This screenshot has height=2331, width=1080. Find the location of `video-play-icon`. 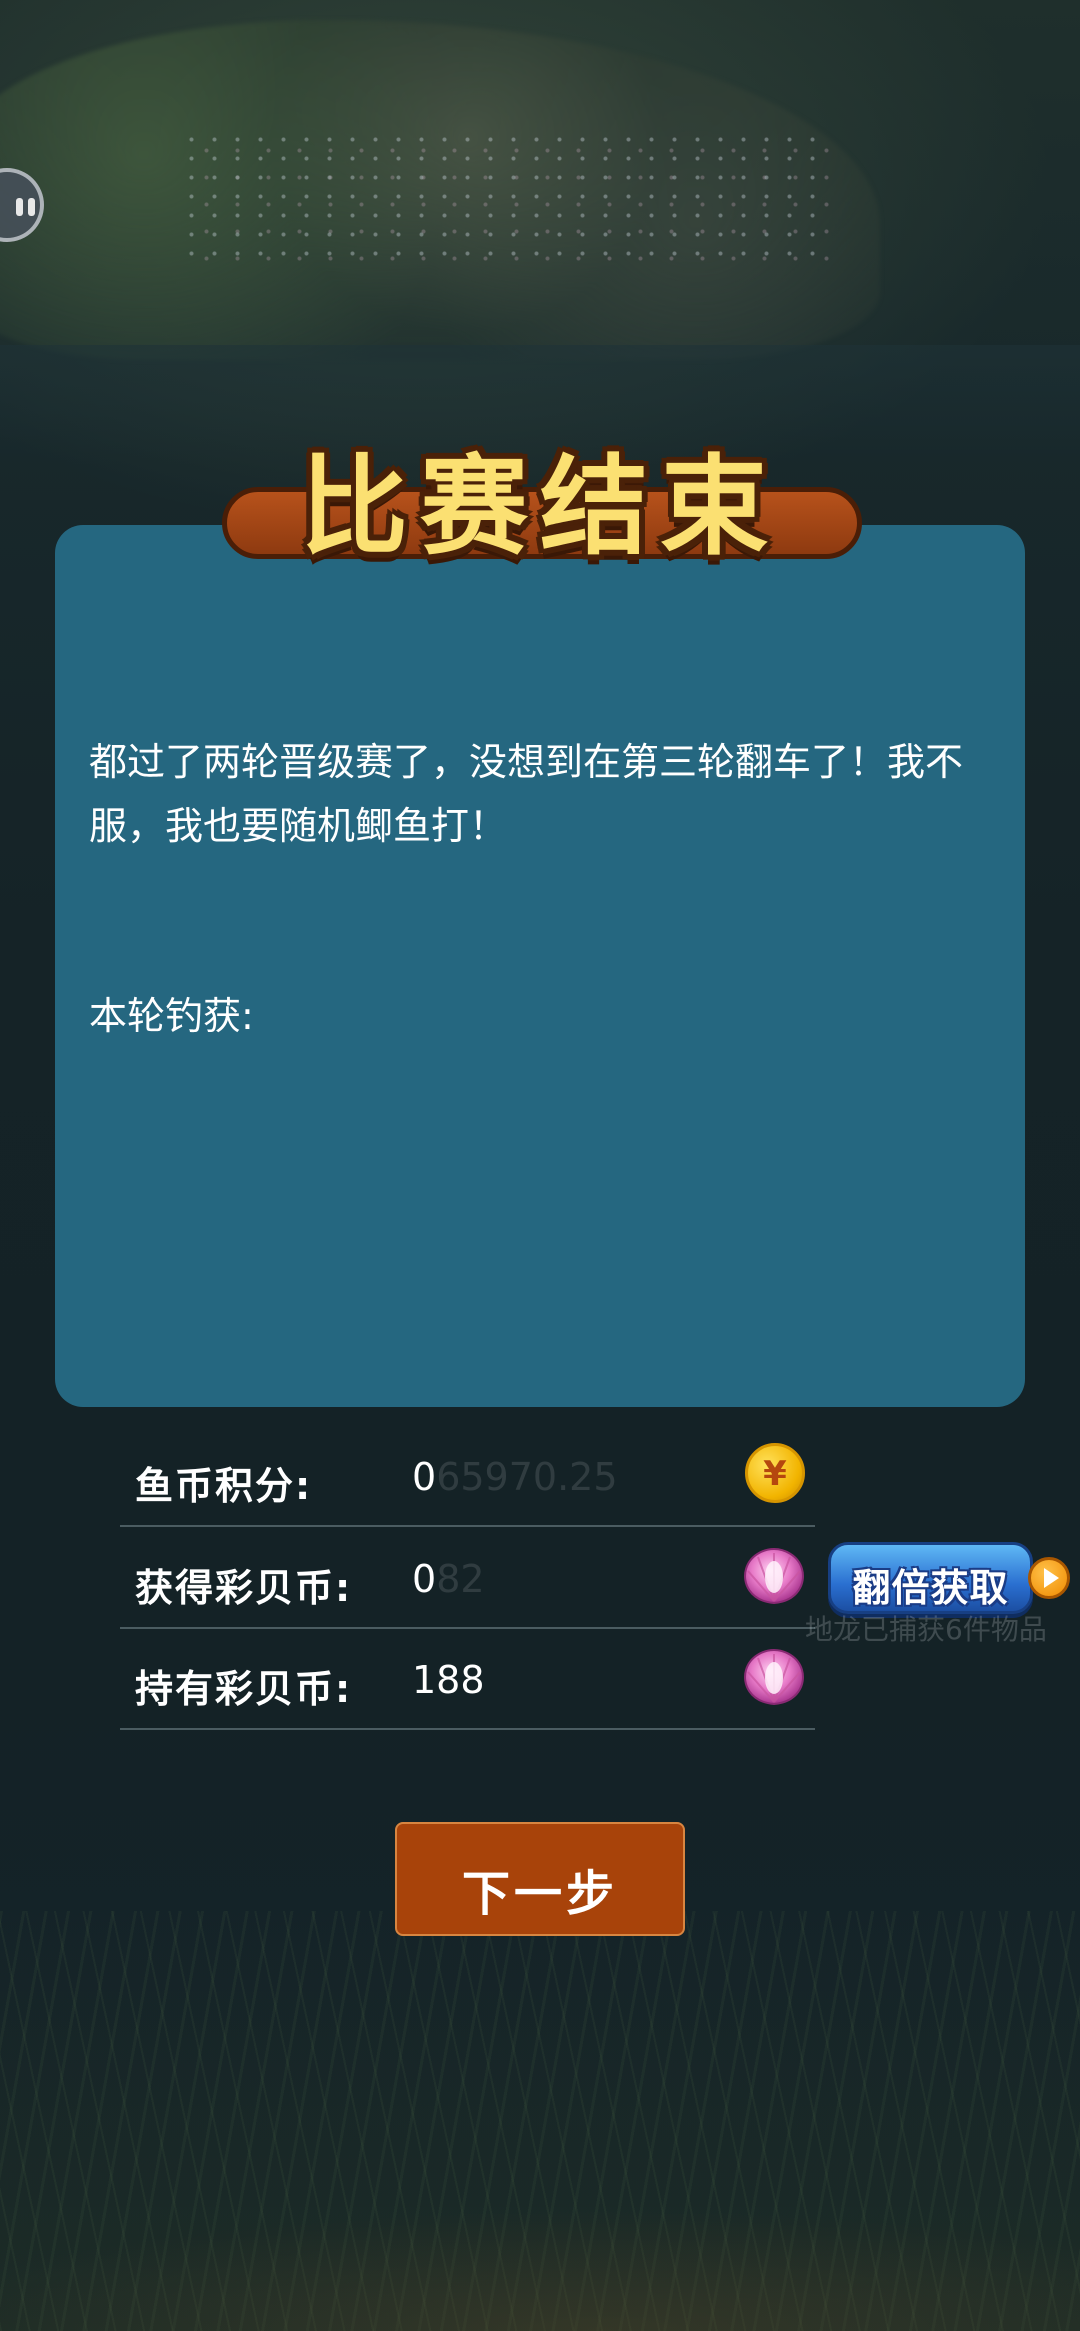

video-play-icon is located at coordinates (1049, 1578).